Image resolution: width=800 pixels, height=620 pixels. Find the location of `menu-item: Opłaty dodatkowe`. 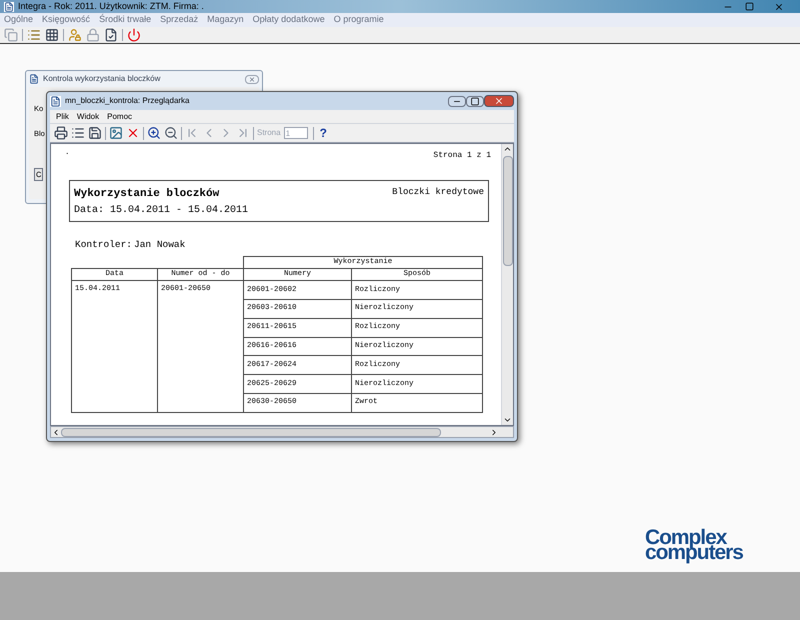

menu-item: Opłaty dodatkowe is located at coordinates (288, 20).